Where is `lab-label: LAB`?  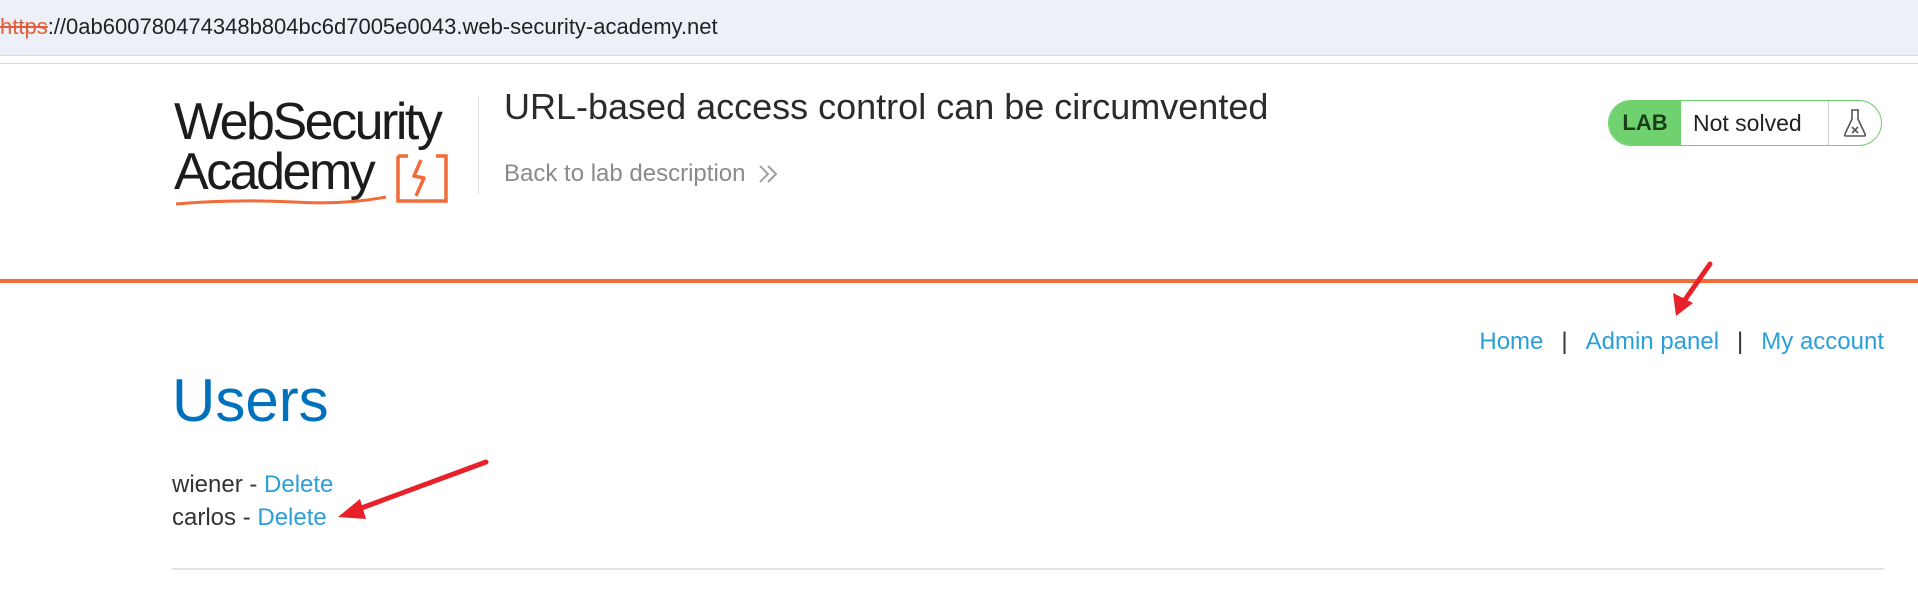 lab-label: LAB is located at coordinates (1645, 123).